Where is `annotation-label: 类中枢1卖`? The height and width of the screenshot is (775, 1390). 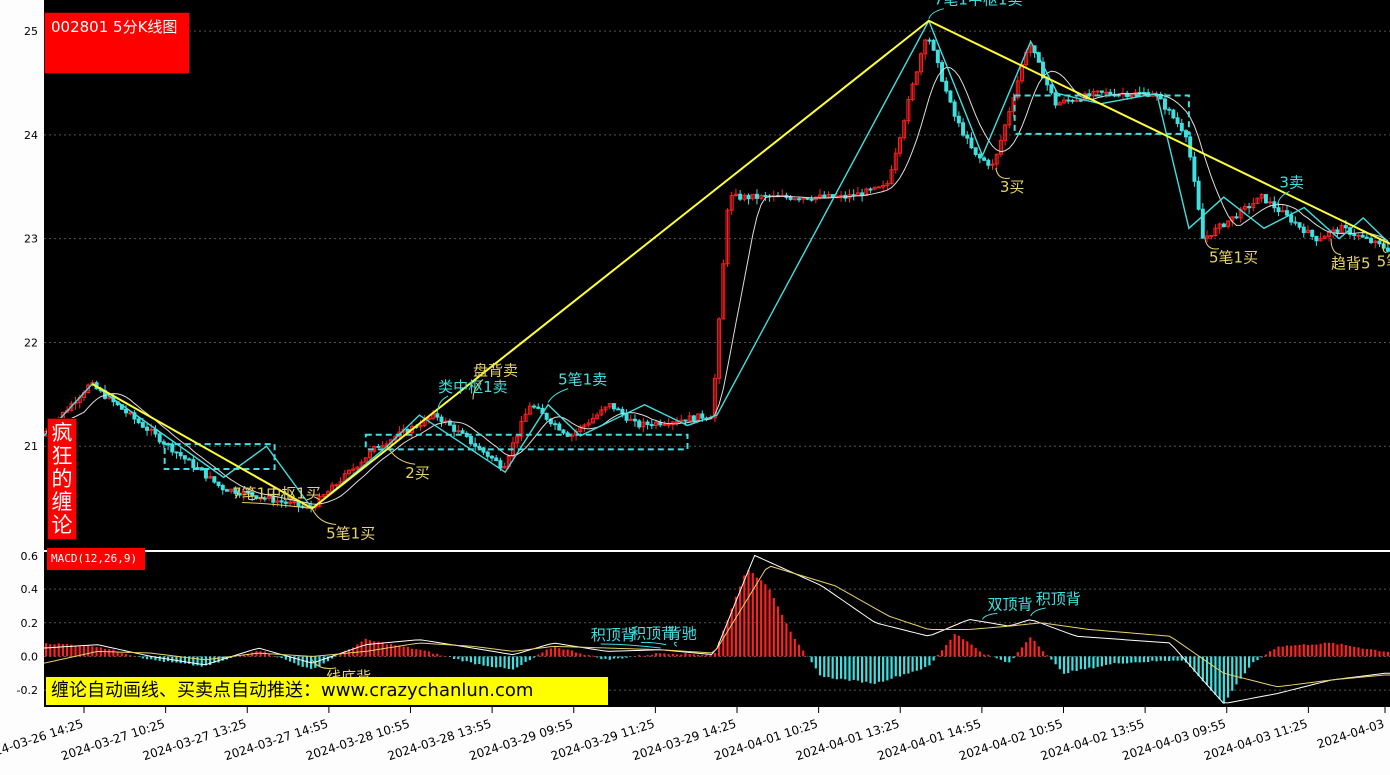
annotation-label: 类中枢1卖 is located at coordinates (473, 387).